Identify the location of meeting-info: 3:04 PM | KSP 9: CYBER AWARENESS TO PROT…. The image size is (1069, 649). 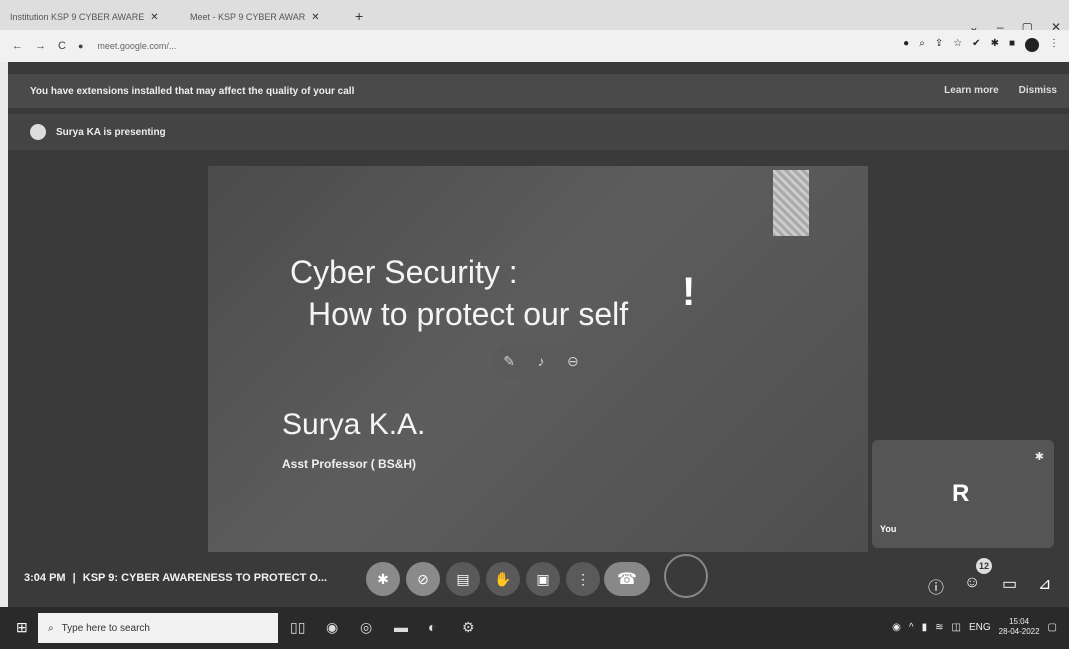
(175, 578).